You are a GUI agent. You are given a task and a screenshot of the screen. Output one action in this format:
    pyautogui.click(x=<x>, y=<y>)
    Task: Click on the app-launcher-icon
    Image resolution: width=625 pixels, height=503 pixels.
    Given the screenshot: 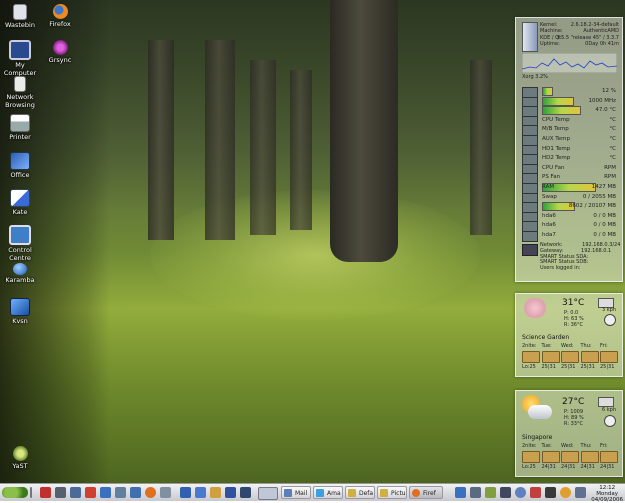 What is the action you would take?
    pyautogui.click(x=45, y=492)
    